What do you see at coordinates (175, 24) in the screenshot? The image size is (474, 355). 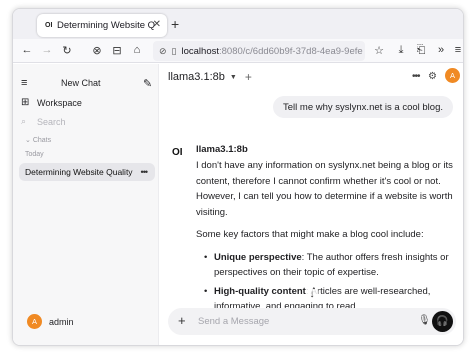 I see `new-tab-icon: +` at bounding box center [175, 24].